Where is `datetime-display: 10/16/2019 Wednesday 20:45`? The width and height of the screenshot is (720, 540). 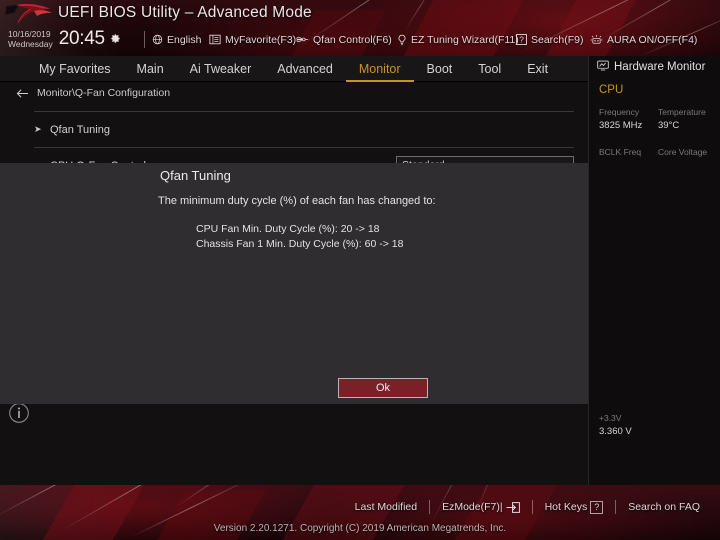 datetime-display: 10/16/2019 Wednesday 20:45 is located at coordinates (64, 39).